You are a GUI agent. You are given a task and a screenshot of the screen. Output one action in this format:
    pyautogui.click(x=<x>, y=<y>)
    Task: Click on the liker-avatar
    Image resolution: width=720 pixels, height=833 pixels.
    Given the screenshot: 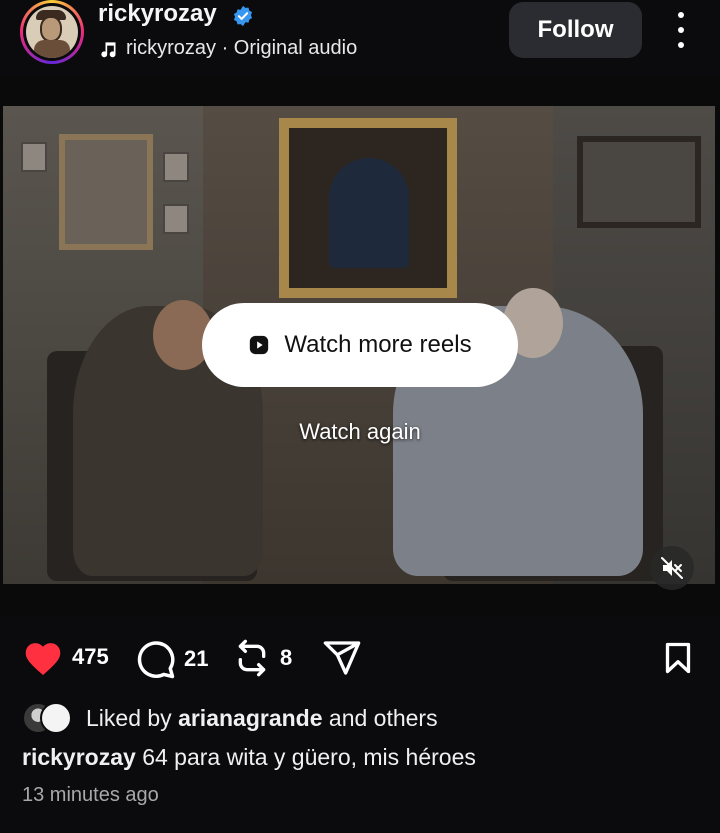 What is the action you would take?
    pyautogui.click(x=56, y=718)
    